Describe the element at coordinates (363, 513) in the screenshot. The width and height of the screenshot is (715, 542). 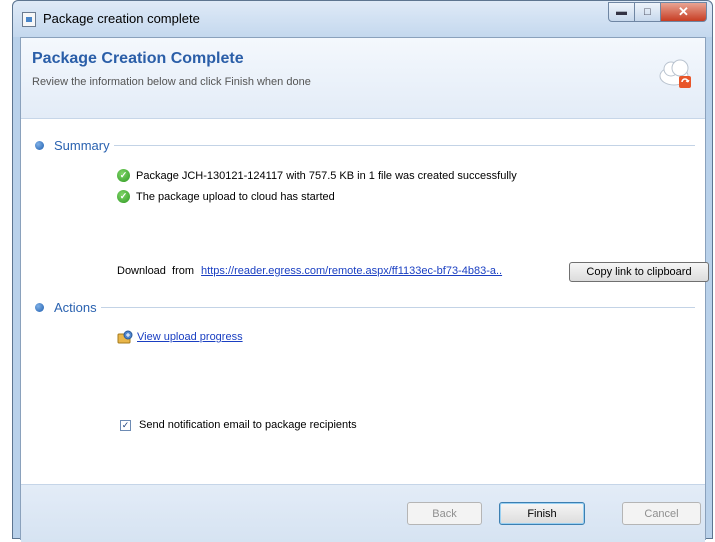
I see `wizard-footer: Back Finish Cancel` at that location.